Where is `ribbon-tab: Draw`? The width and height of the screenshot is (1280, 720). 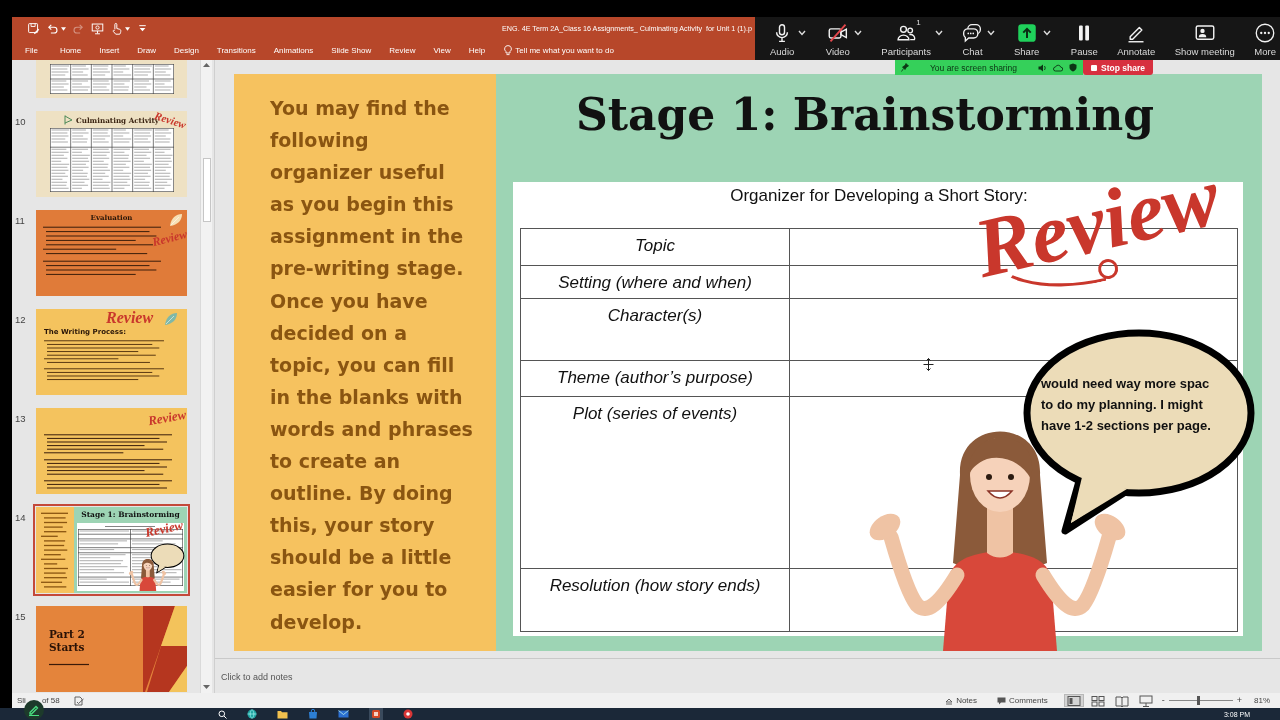 ribbon-tab: Draw is located at coordinates (146, 50).